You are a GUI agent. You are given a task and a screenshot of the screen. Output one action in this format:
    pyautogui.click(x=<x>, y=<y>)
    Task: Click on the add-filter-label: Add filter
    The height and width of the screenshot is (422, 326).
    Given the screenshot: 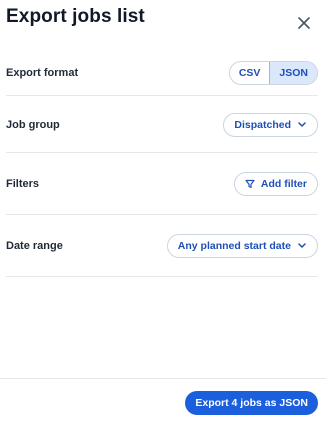 What is the action you would take?
    pyautogui.click(x=283, y=184)
    